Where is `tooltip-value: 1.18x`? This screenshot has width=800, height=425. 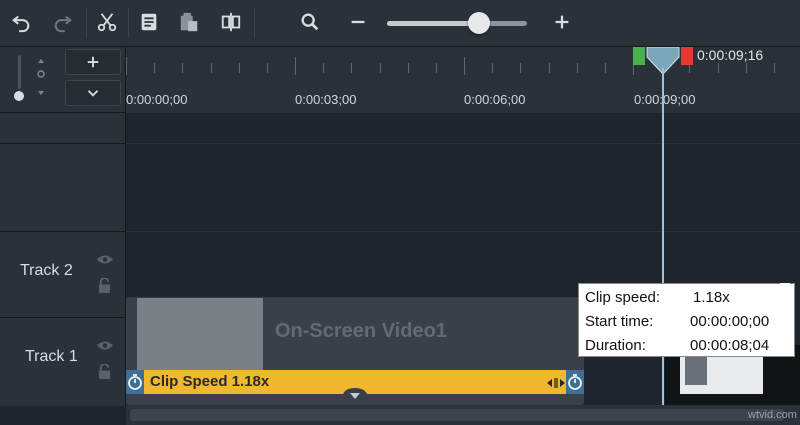
tooltip-value: 1.18x is located at coordinates (711, 297).